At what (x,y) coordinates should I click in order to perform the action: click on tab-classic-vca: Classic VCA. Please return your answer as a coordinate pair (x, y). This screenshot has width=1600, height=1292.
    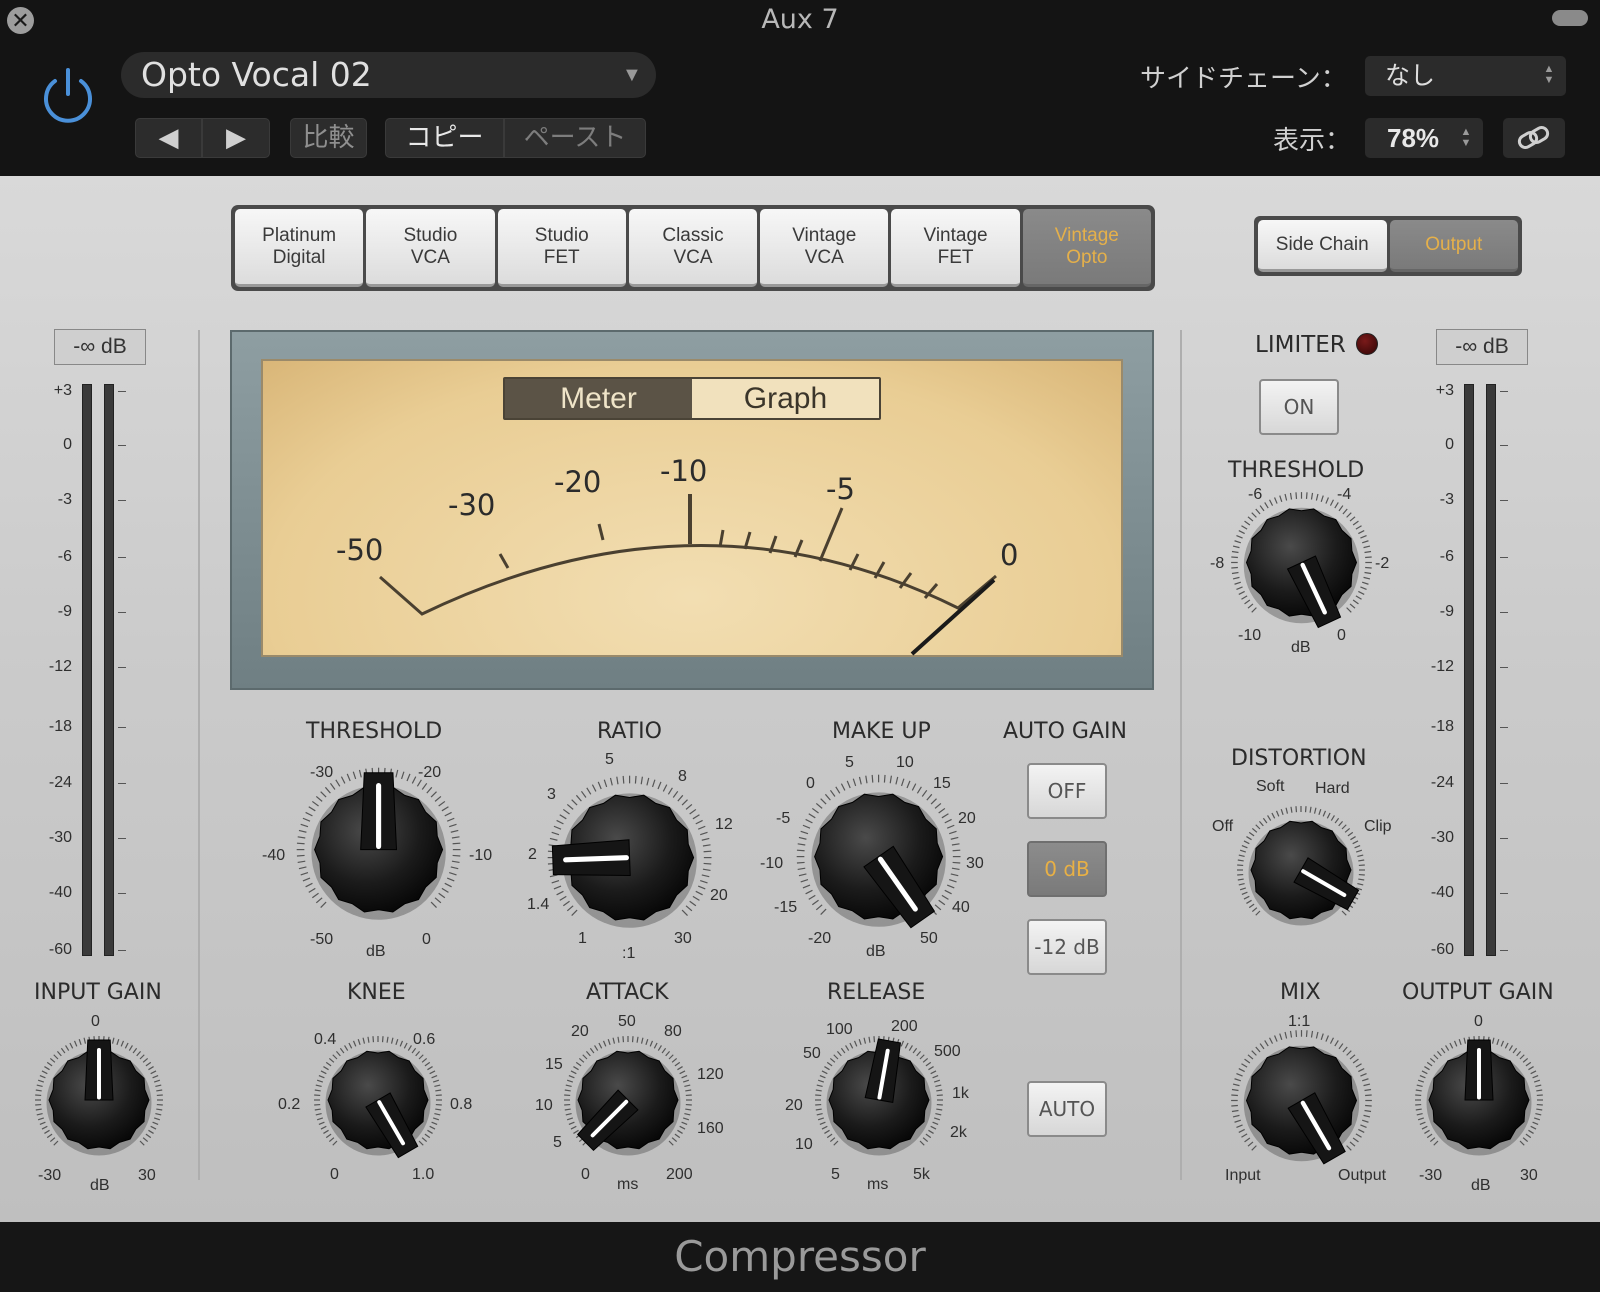
    Looking at the image, I should click on (693, 248).